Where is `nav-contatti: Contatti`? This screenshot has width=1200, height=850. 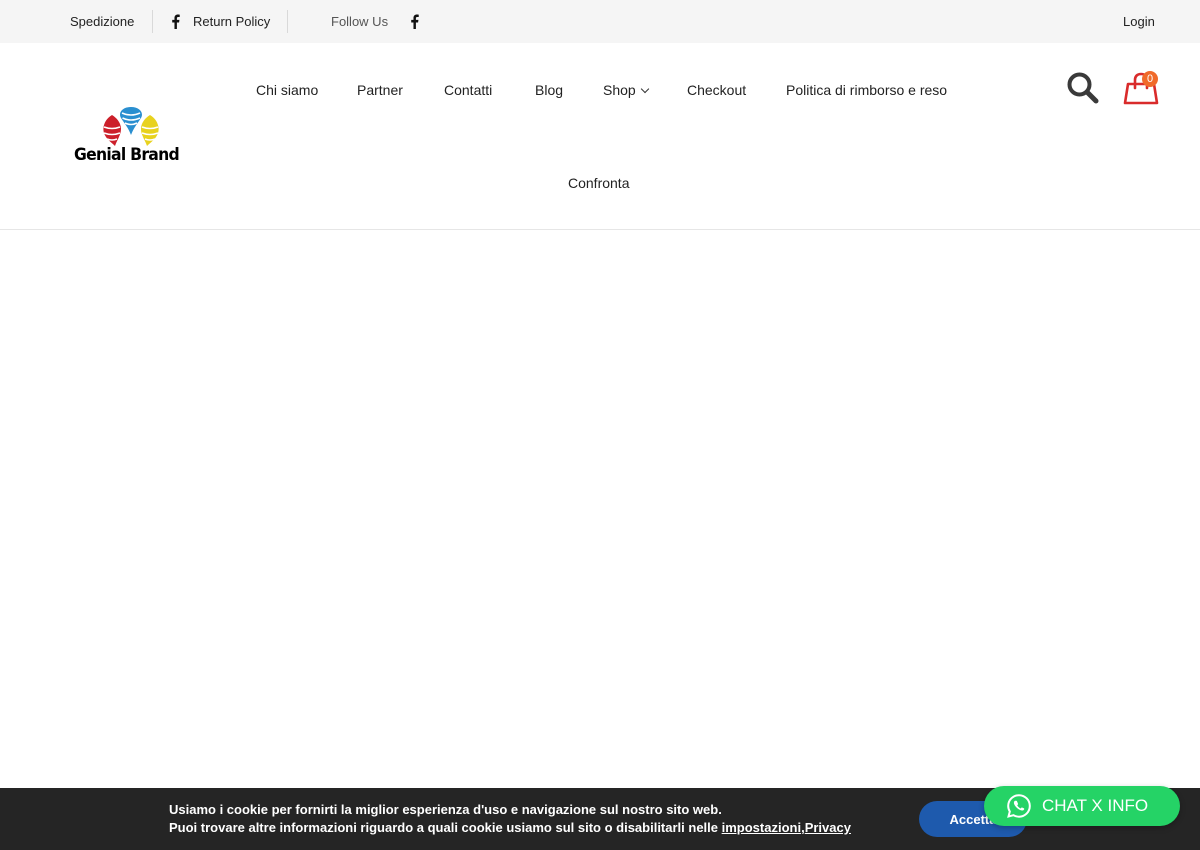 nav-contatti: Contatti is located at coordinates (468, 90).